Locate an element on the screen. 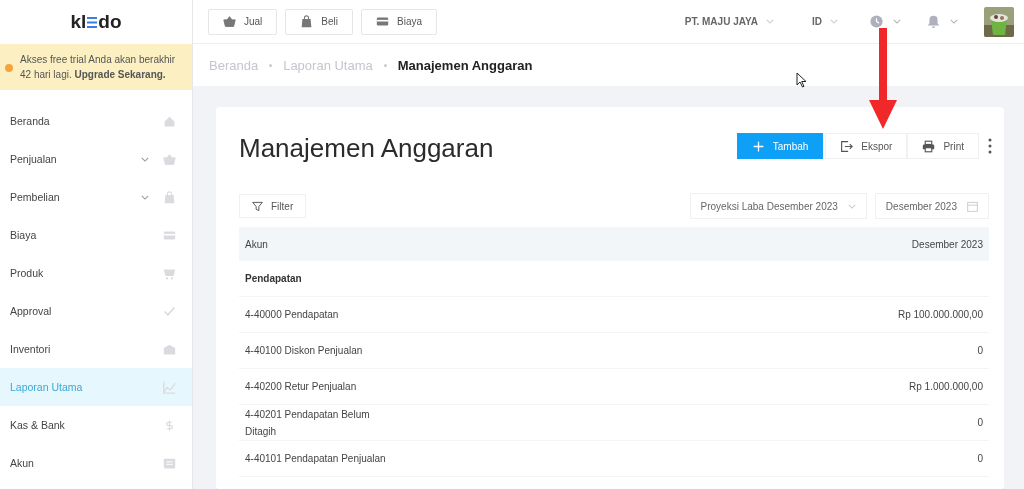  period-field: Desember 2023 is located at coordinates (931, 206).